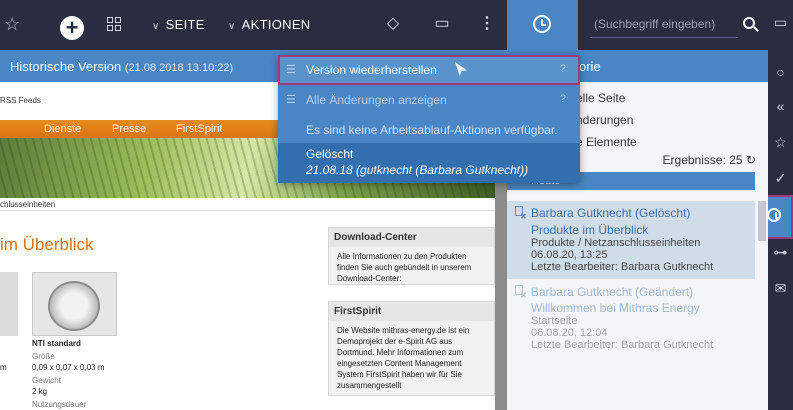 This screenshot has width=793, height=410. What do you see at coordinates (68, 367) in the screenshot?
I see `spec-value: 0,09 x 0,07 x 0,03 m` at bounding box center [68, 367].